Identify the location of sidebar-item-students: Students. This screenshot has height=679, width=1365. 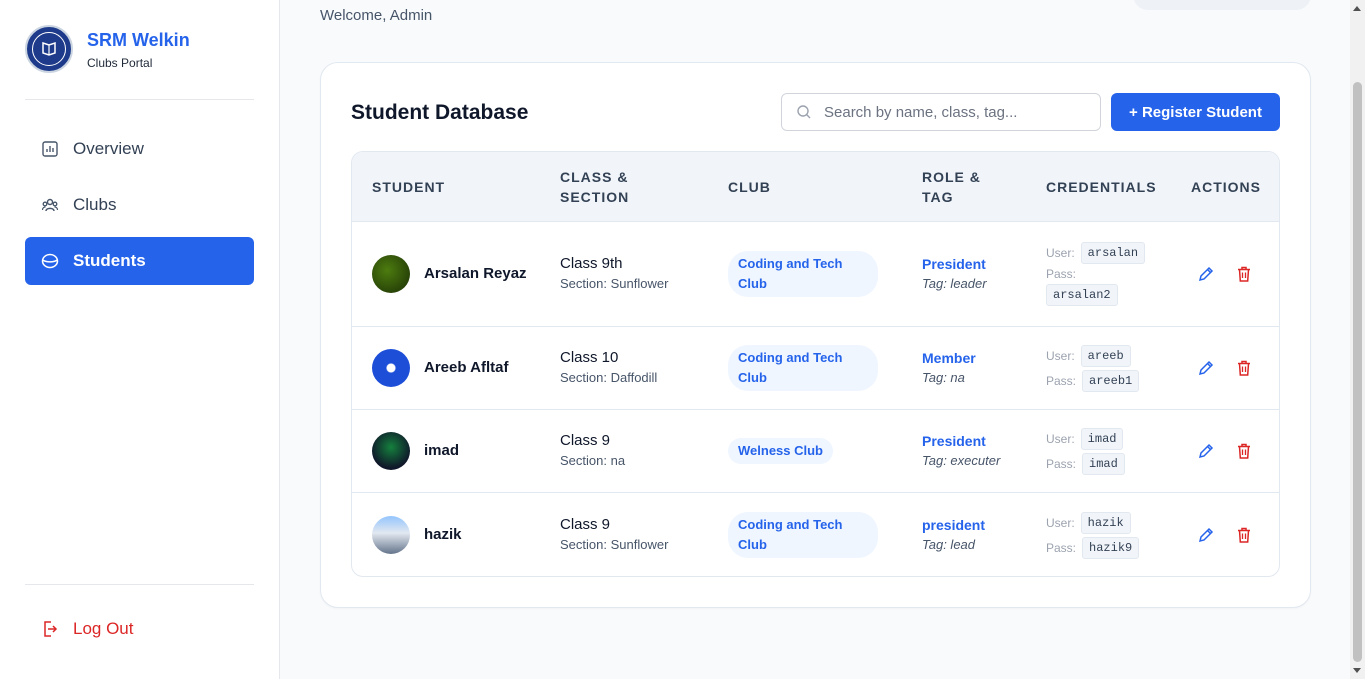
(139, 261).